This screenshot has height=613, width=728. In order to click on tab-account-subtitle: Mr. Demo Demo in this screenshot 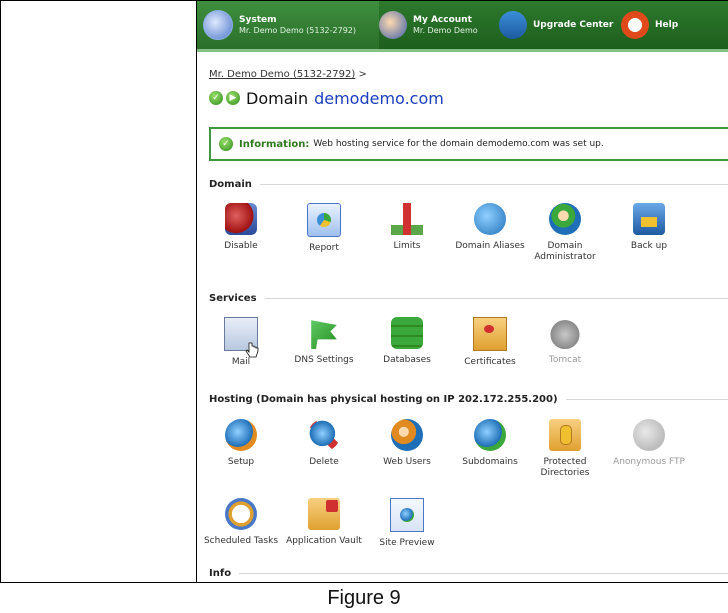, I will do `click(445, 30)`.